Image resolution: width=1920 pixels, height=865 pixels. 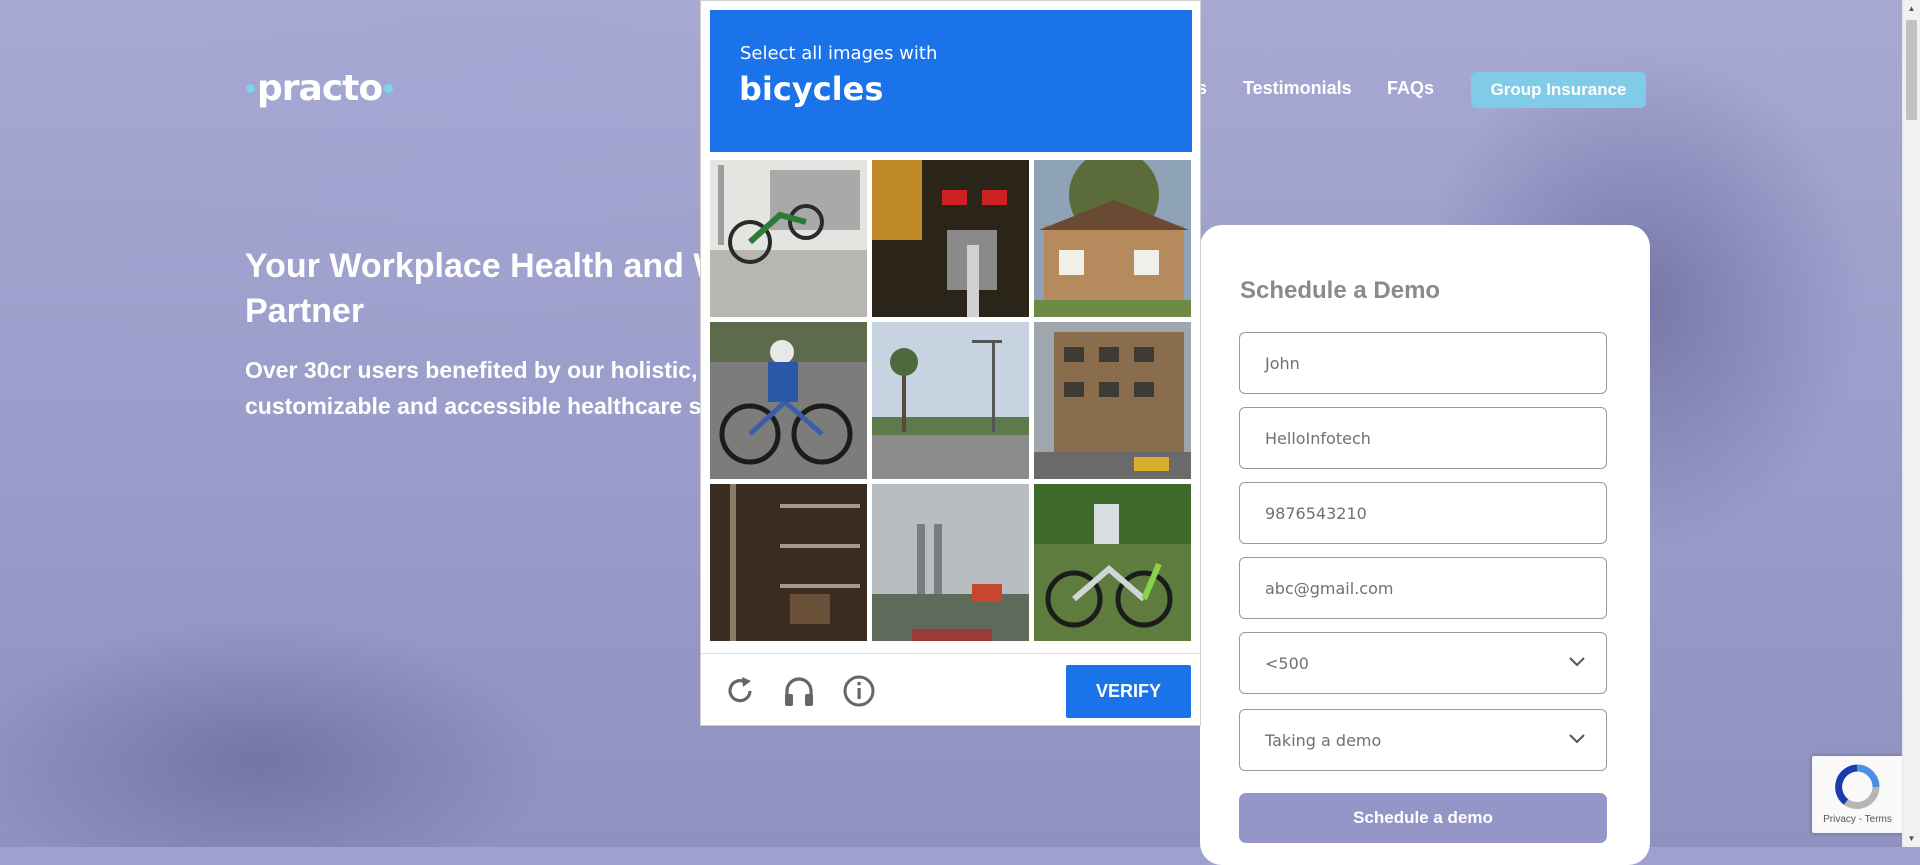 What do you see at coordinates (950, 690) in the screenshot?
I see `captcha-footer: VERIFY` at bounding box center [950, 690].